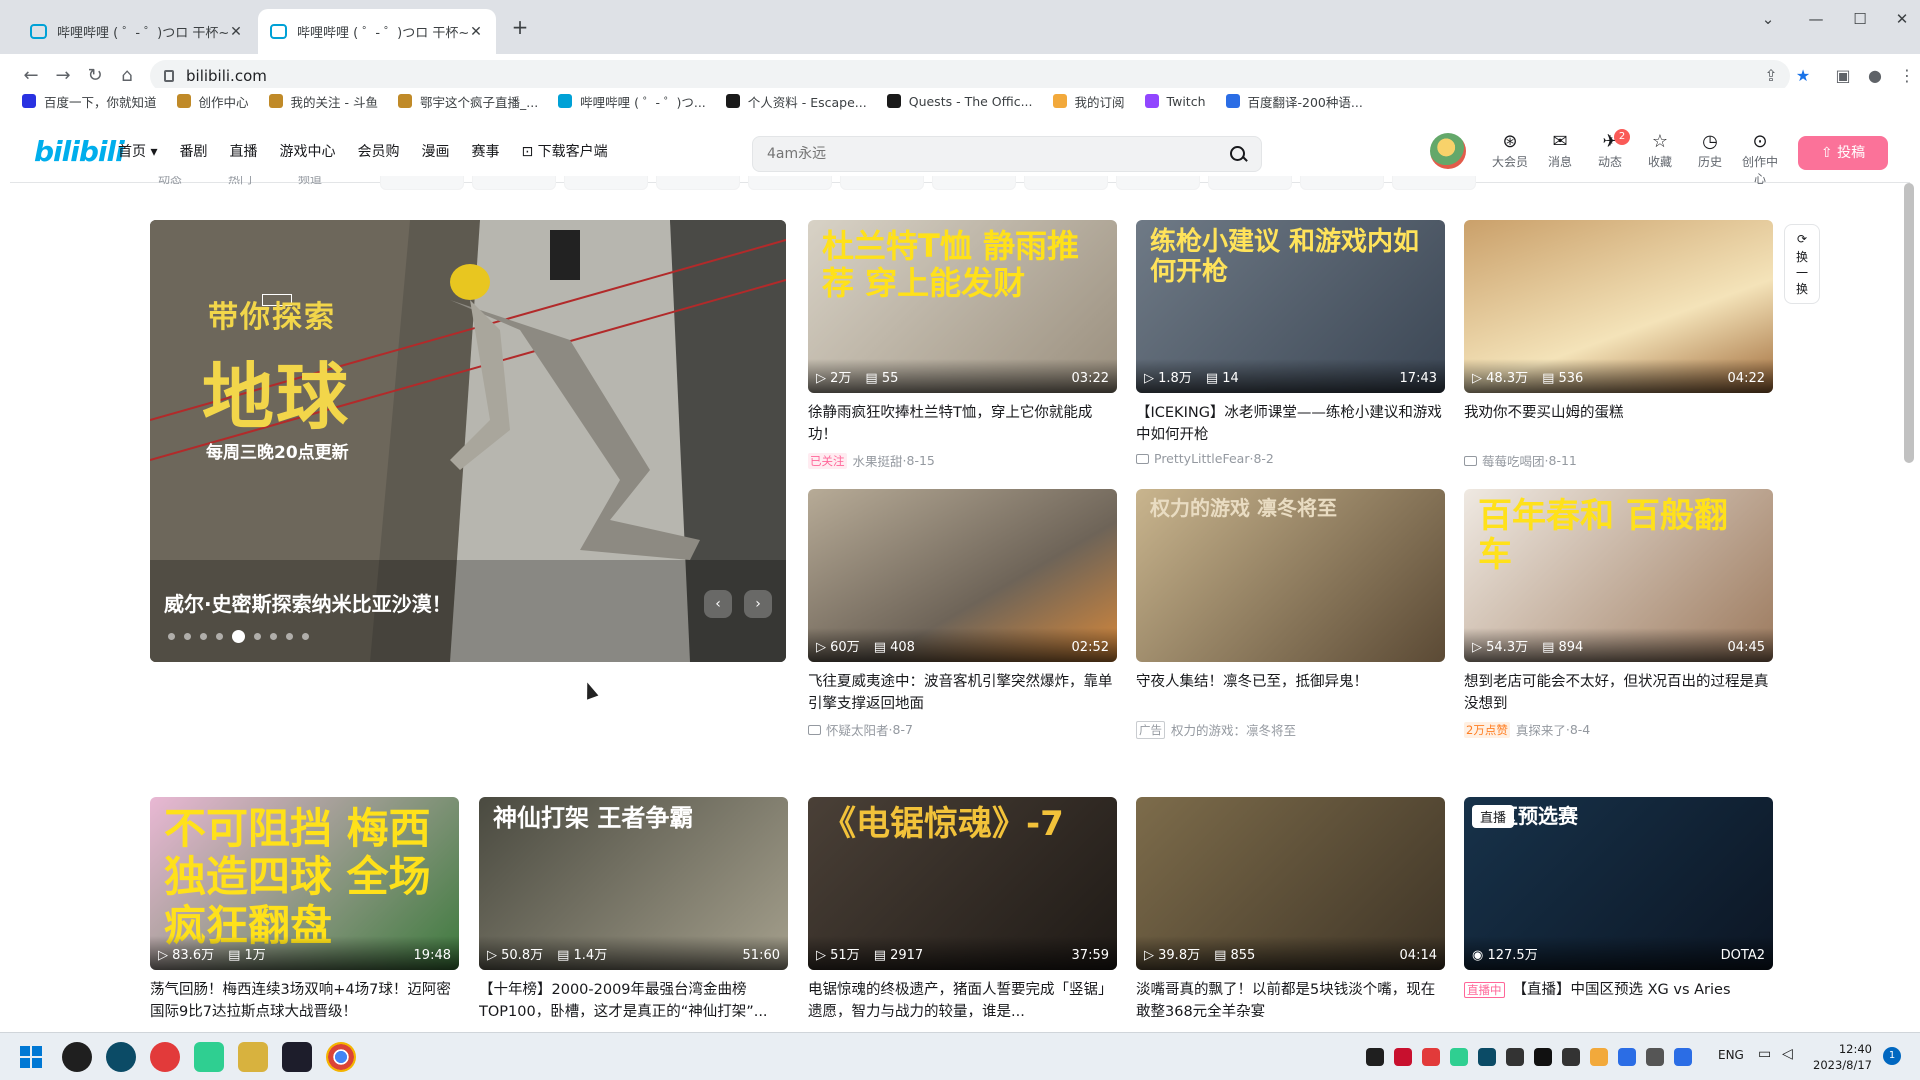 This screenshot has height=1080, width=1920. What do you see at coordinates (1618, 1001) in the screenshot?
I see `video-title: 直播中 【直播】中国区预选 XG vs Aries` at bounding box center [1618, 1001].